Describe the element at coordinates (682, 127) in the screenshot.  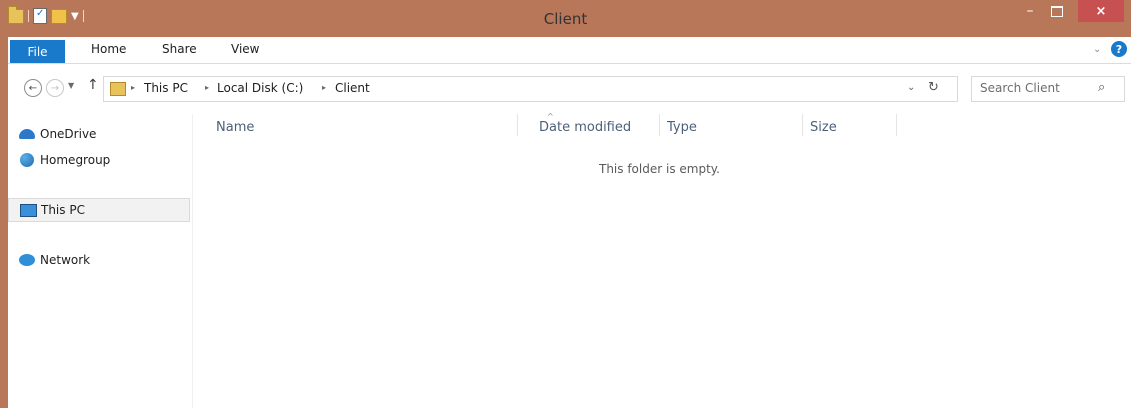
I see `column-header-type: Type` at that location.